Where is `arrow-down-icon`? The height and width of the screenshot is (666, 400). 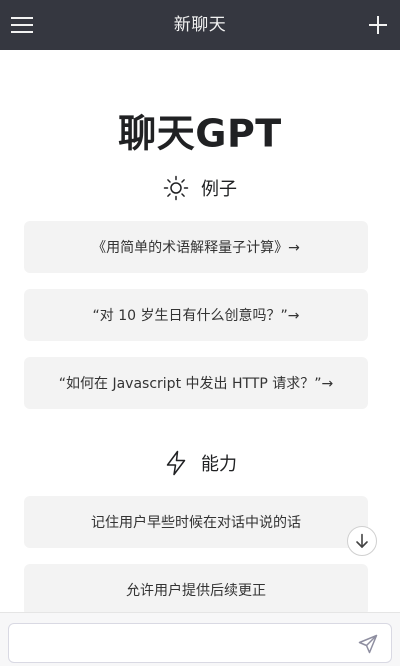 arrow-down-icon is located at coordinates (362, 540).